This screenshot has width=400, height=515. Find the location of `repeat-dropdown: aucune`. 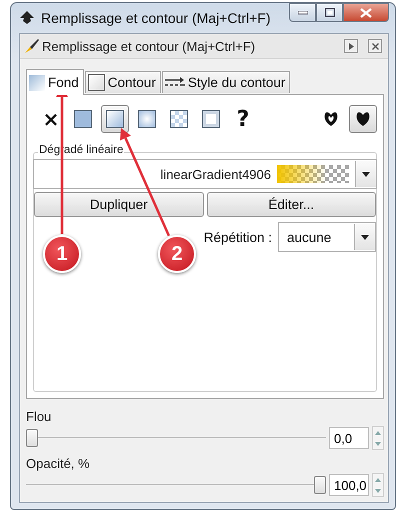

repeat-dropdown: aucune is located at coordinates (327, 237).